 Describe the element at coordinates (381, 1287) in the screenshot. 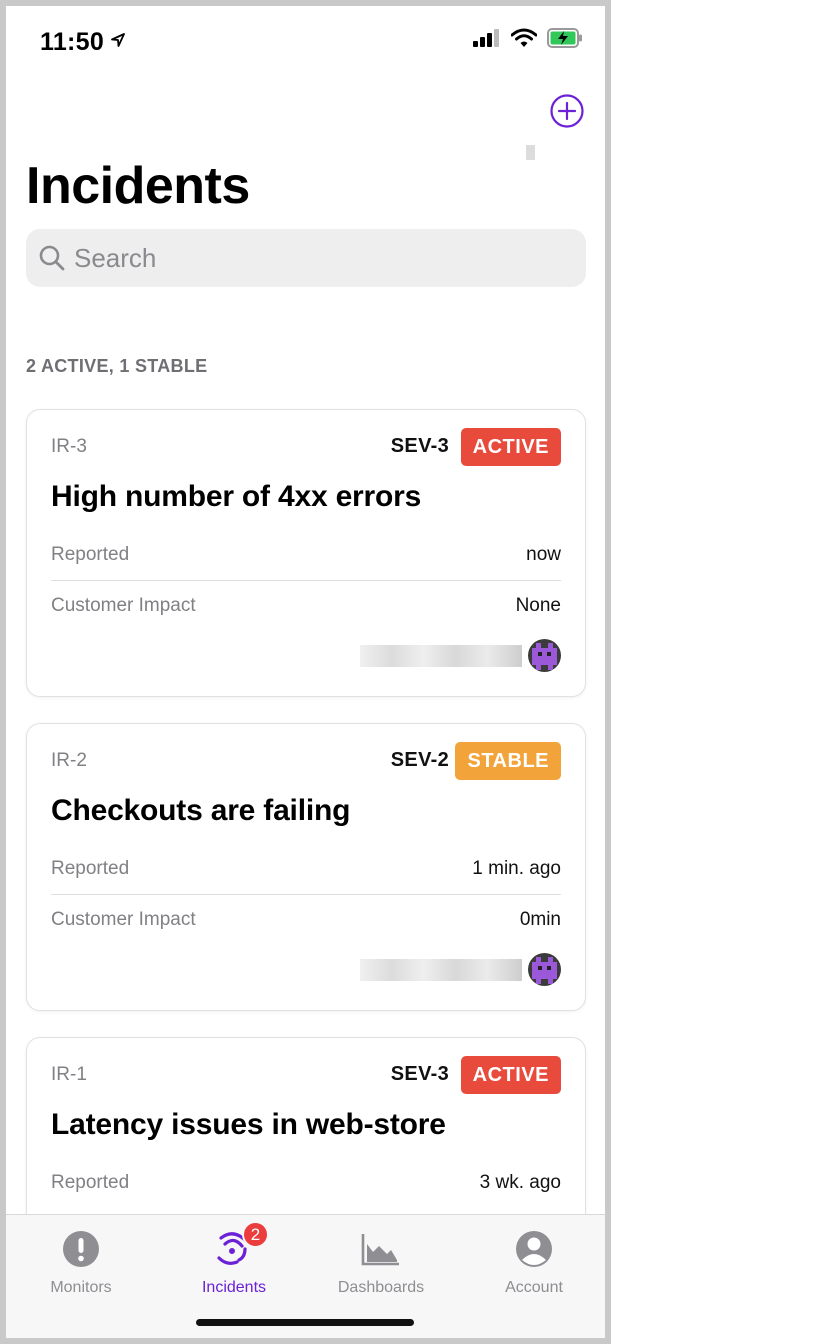

I see `tab-label: Dashboards` at that location.